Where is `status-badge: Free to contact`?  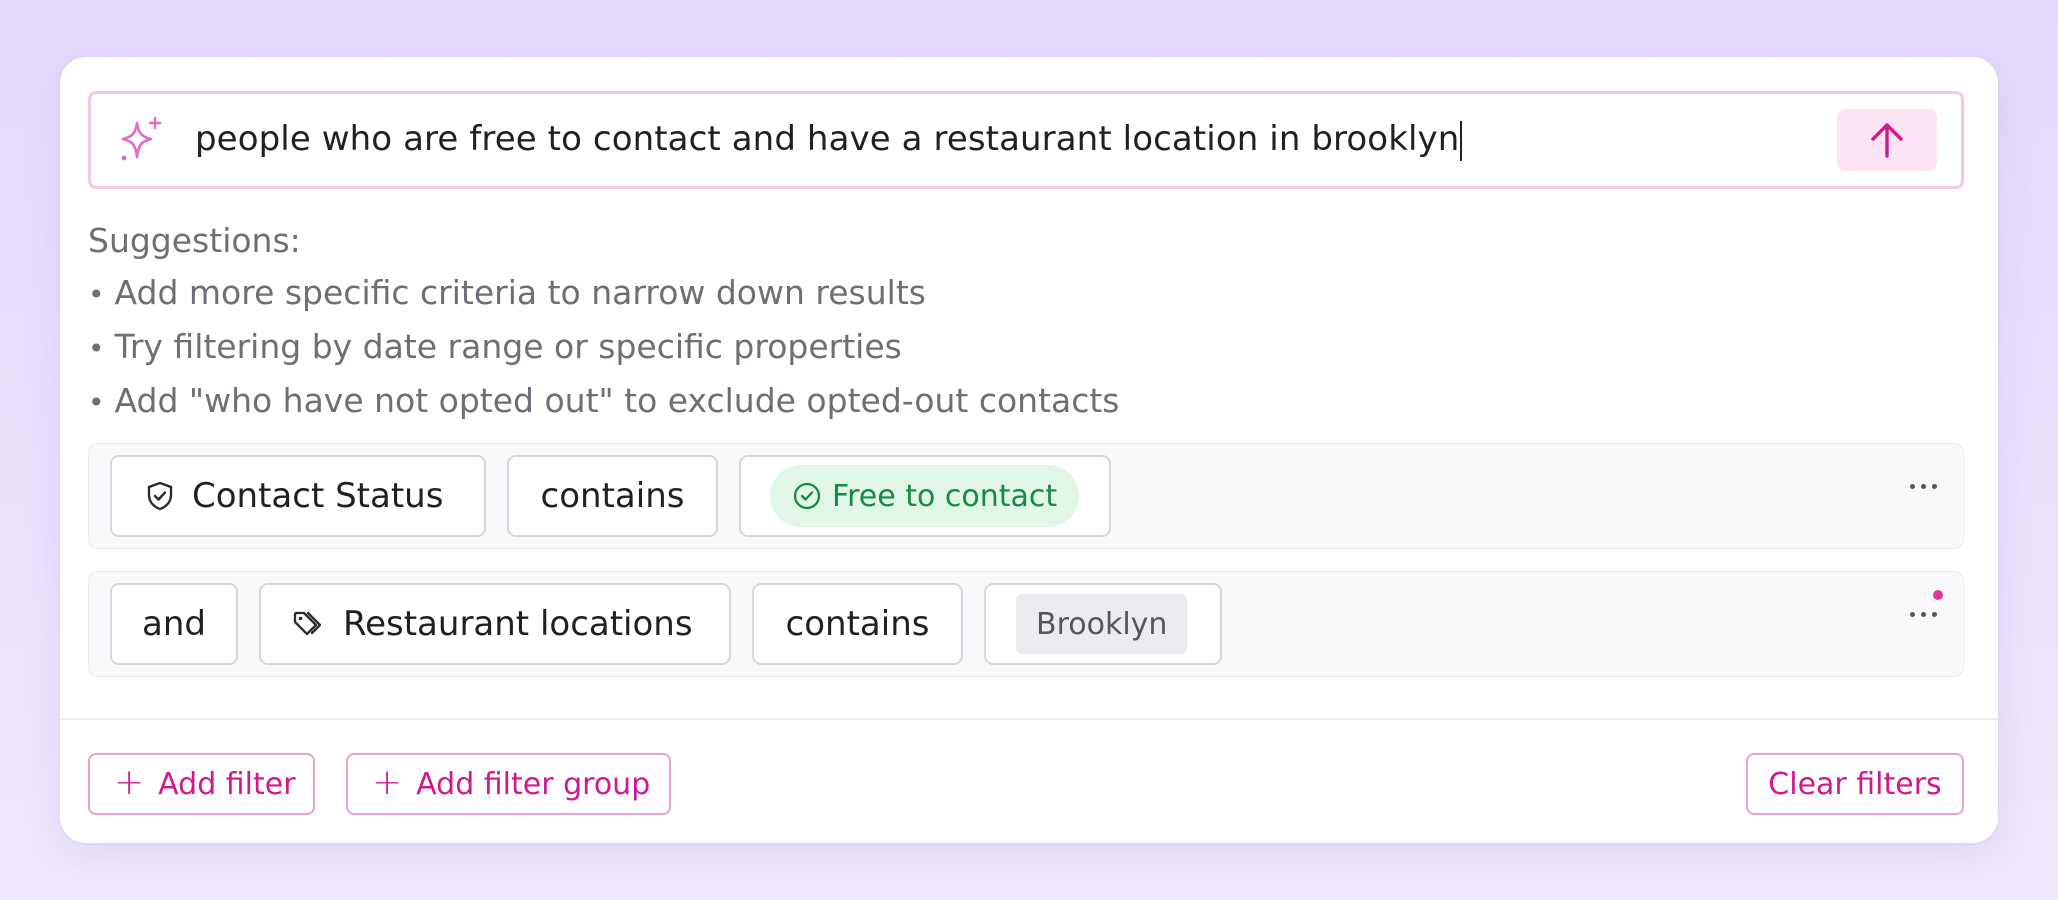 status-badge: Free to contact is located at coordinates (925, 496).